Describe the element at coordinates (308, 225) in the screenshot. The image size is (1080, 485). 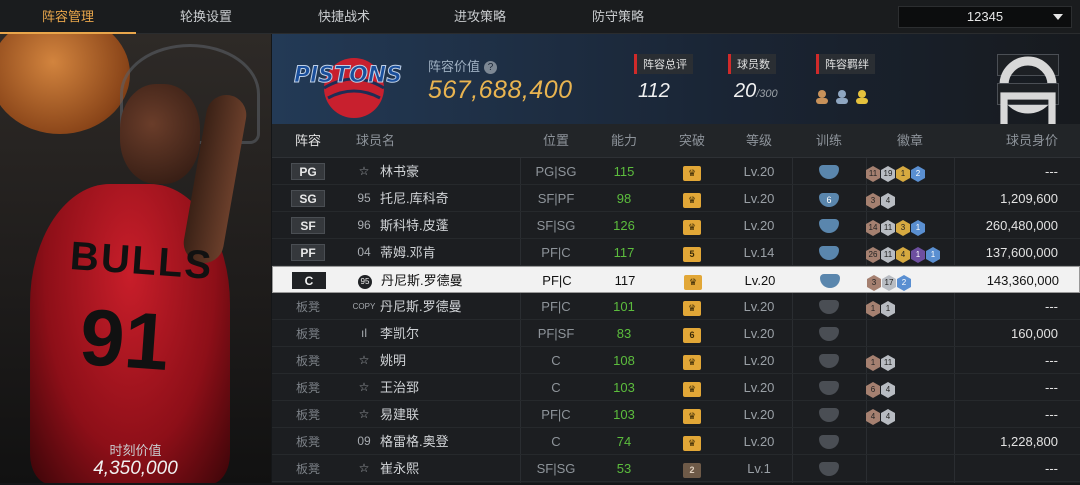
I see `lineup-slot: SF` at that location.